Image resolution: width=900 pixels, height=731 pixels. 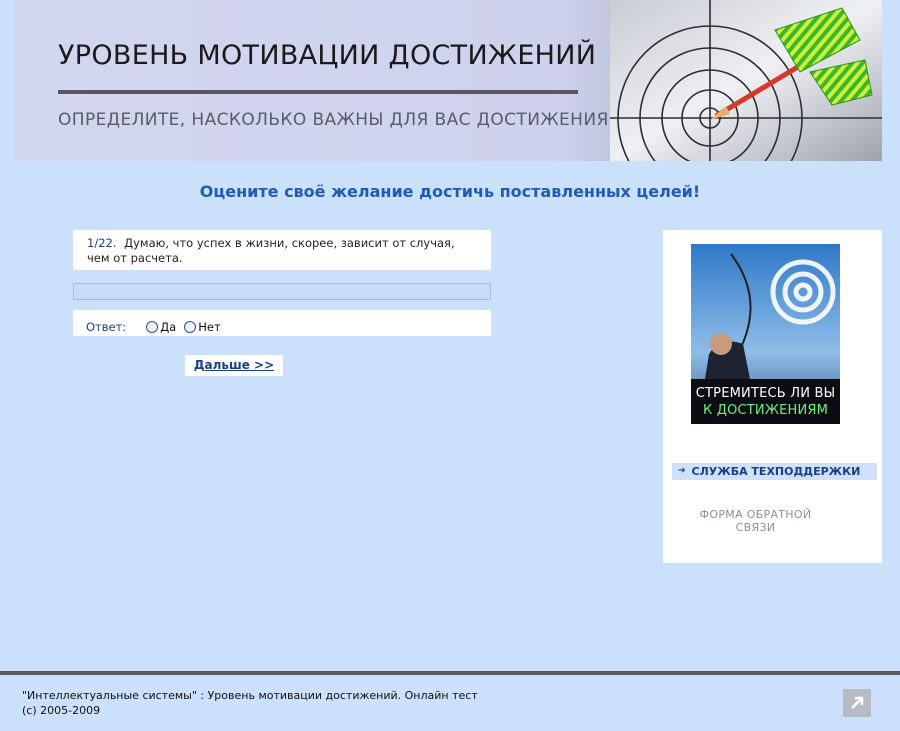 What do you see at coordinates (450, 673) in the screenshot?
I see `footer-divider` at bounding box center [450, 673].